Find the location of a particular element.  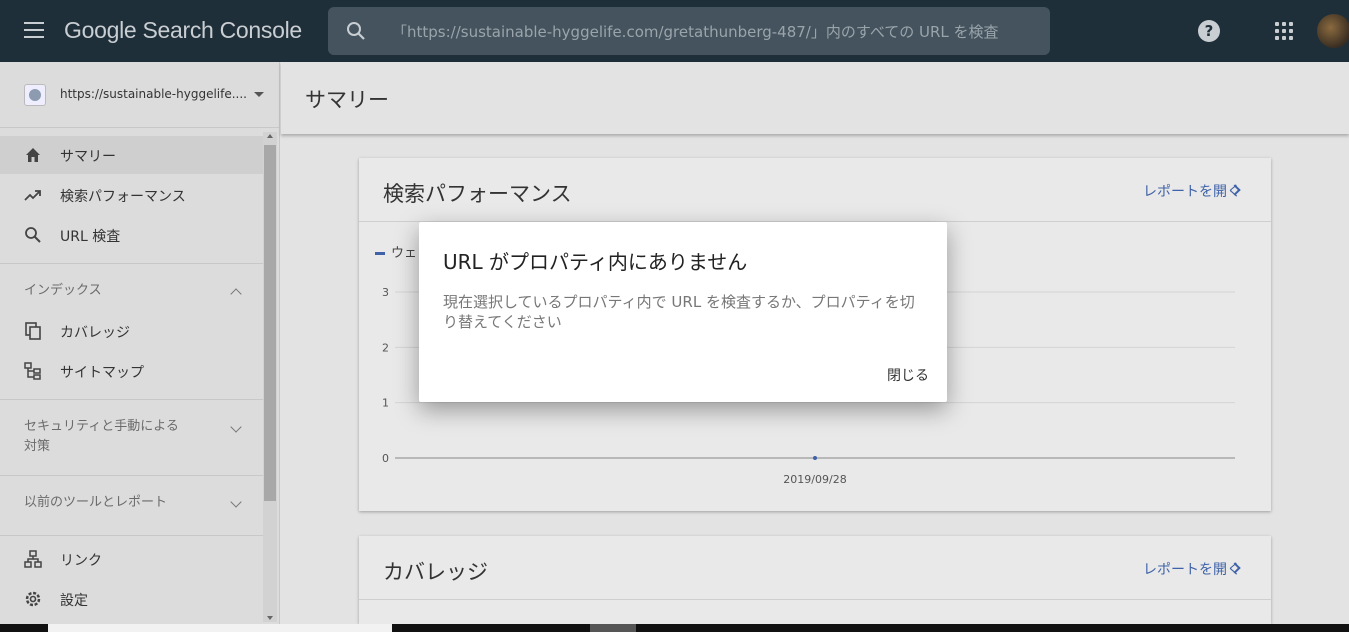

sidebar-item-links: リンク is located at coordinates (131, 559).